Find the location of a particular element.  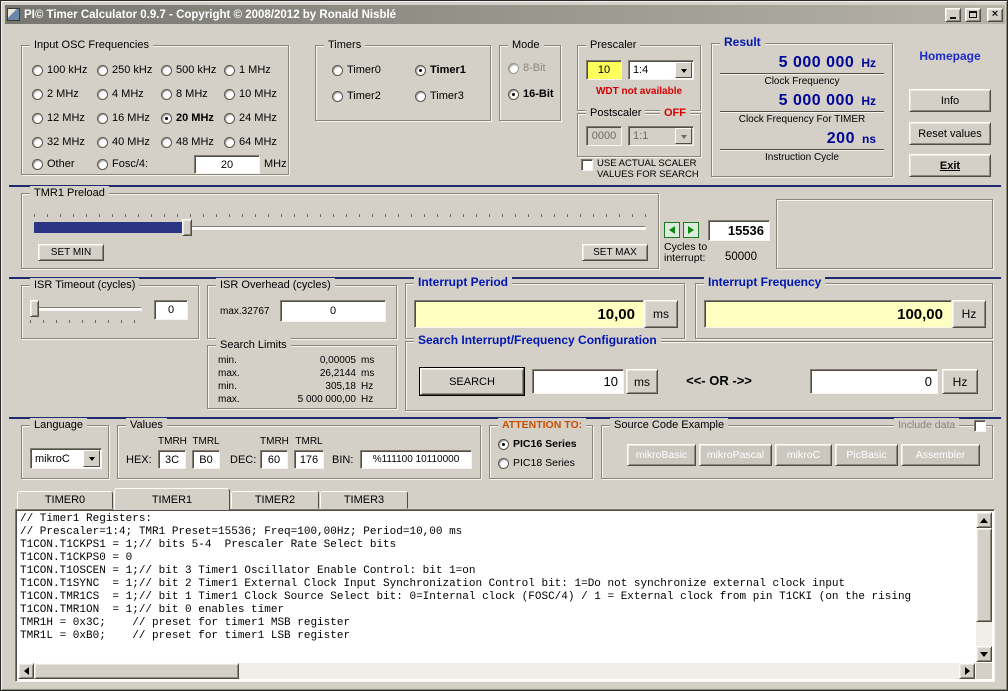

tmrl-header: TMRL is located at coordinates (206, 441).